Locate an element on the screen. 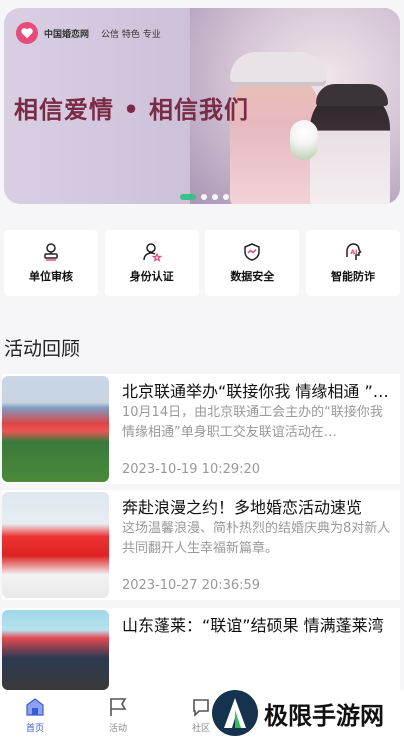  brand-tagline: 公信 特色 专业 is located at coordinates (131, 34).